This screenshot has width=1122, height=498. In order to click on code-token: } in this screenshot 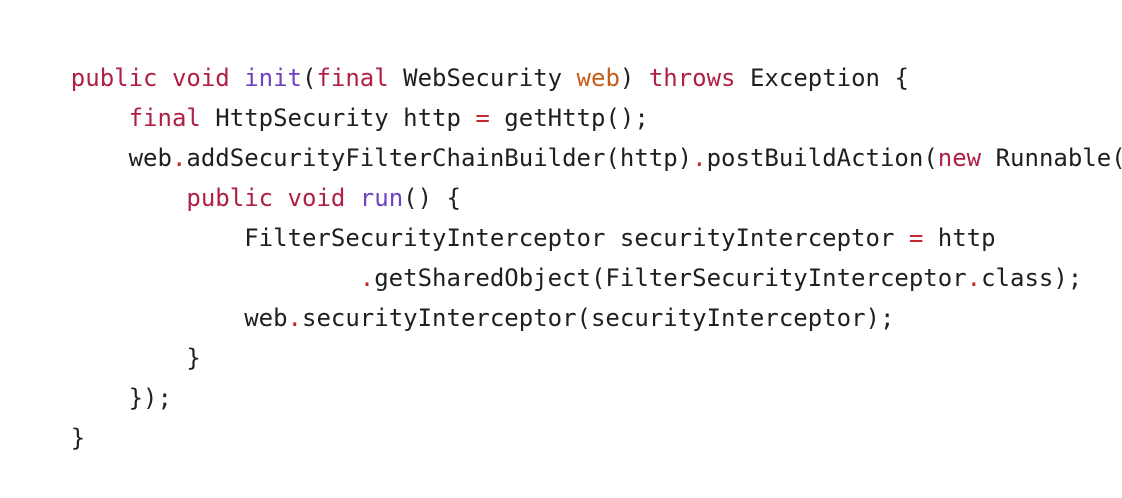, I will do `click(78, 438)`.